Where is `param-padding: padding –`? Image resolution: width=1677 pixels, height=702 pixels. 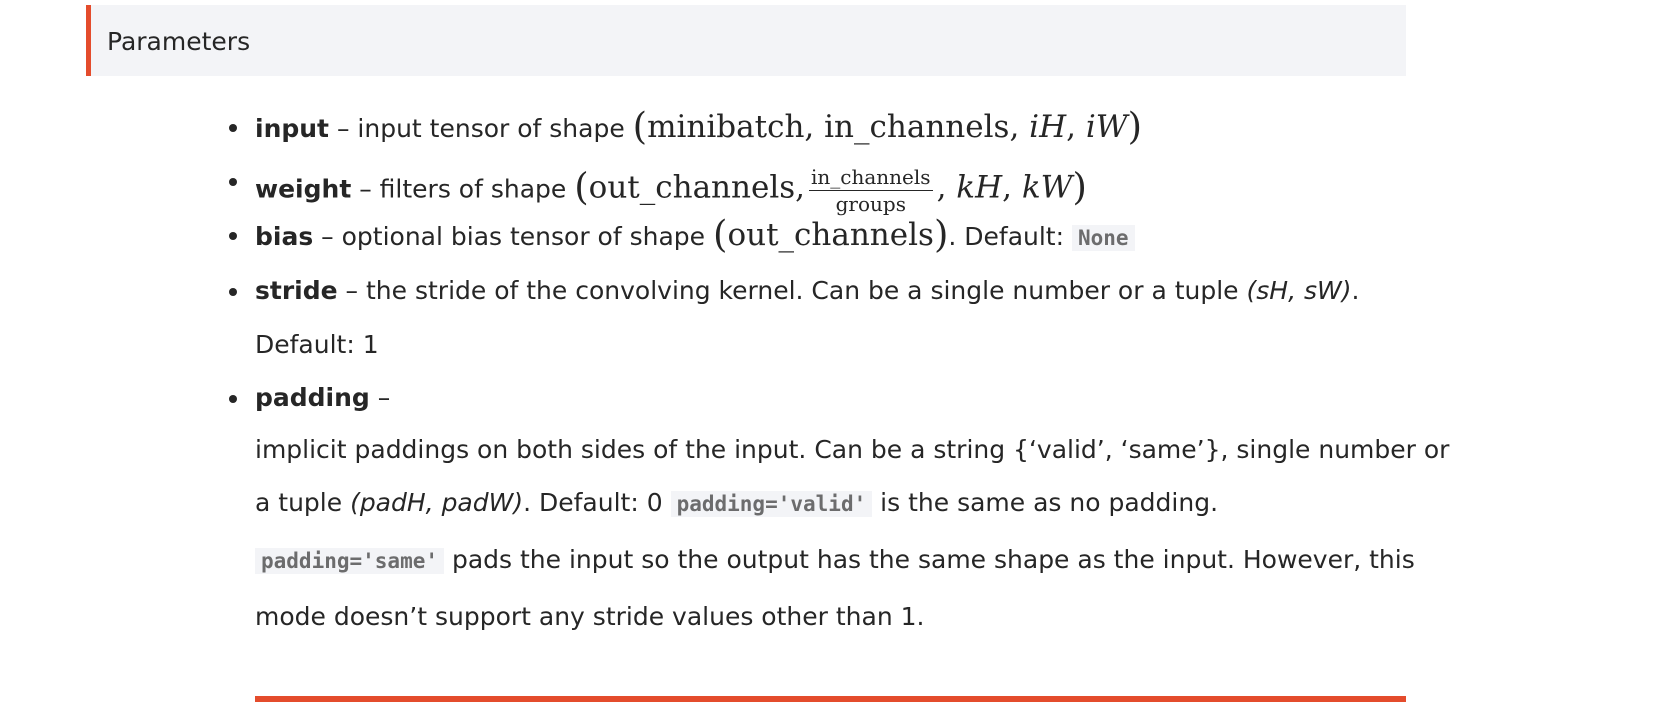
param-padding: padding – is located at coordinates (310, 398).